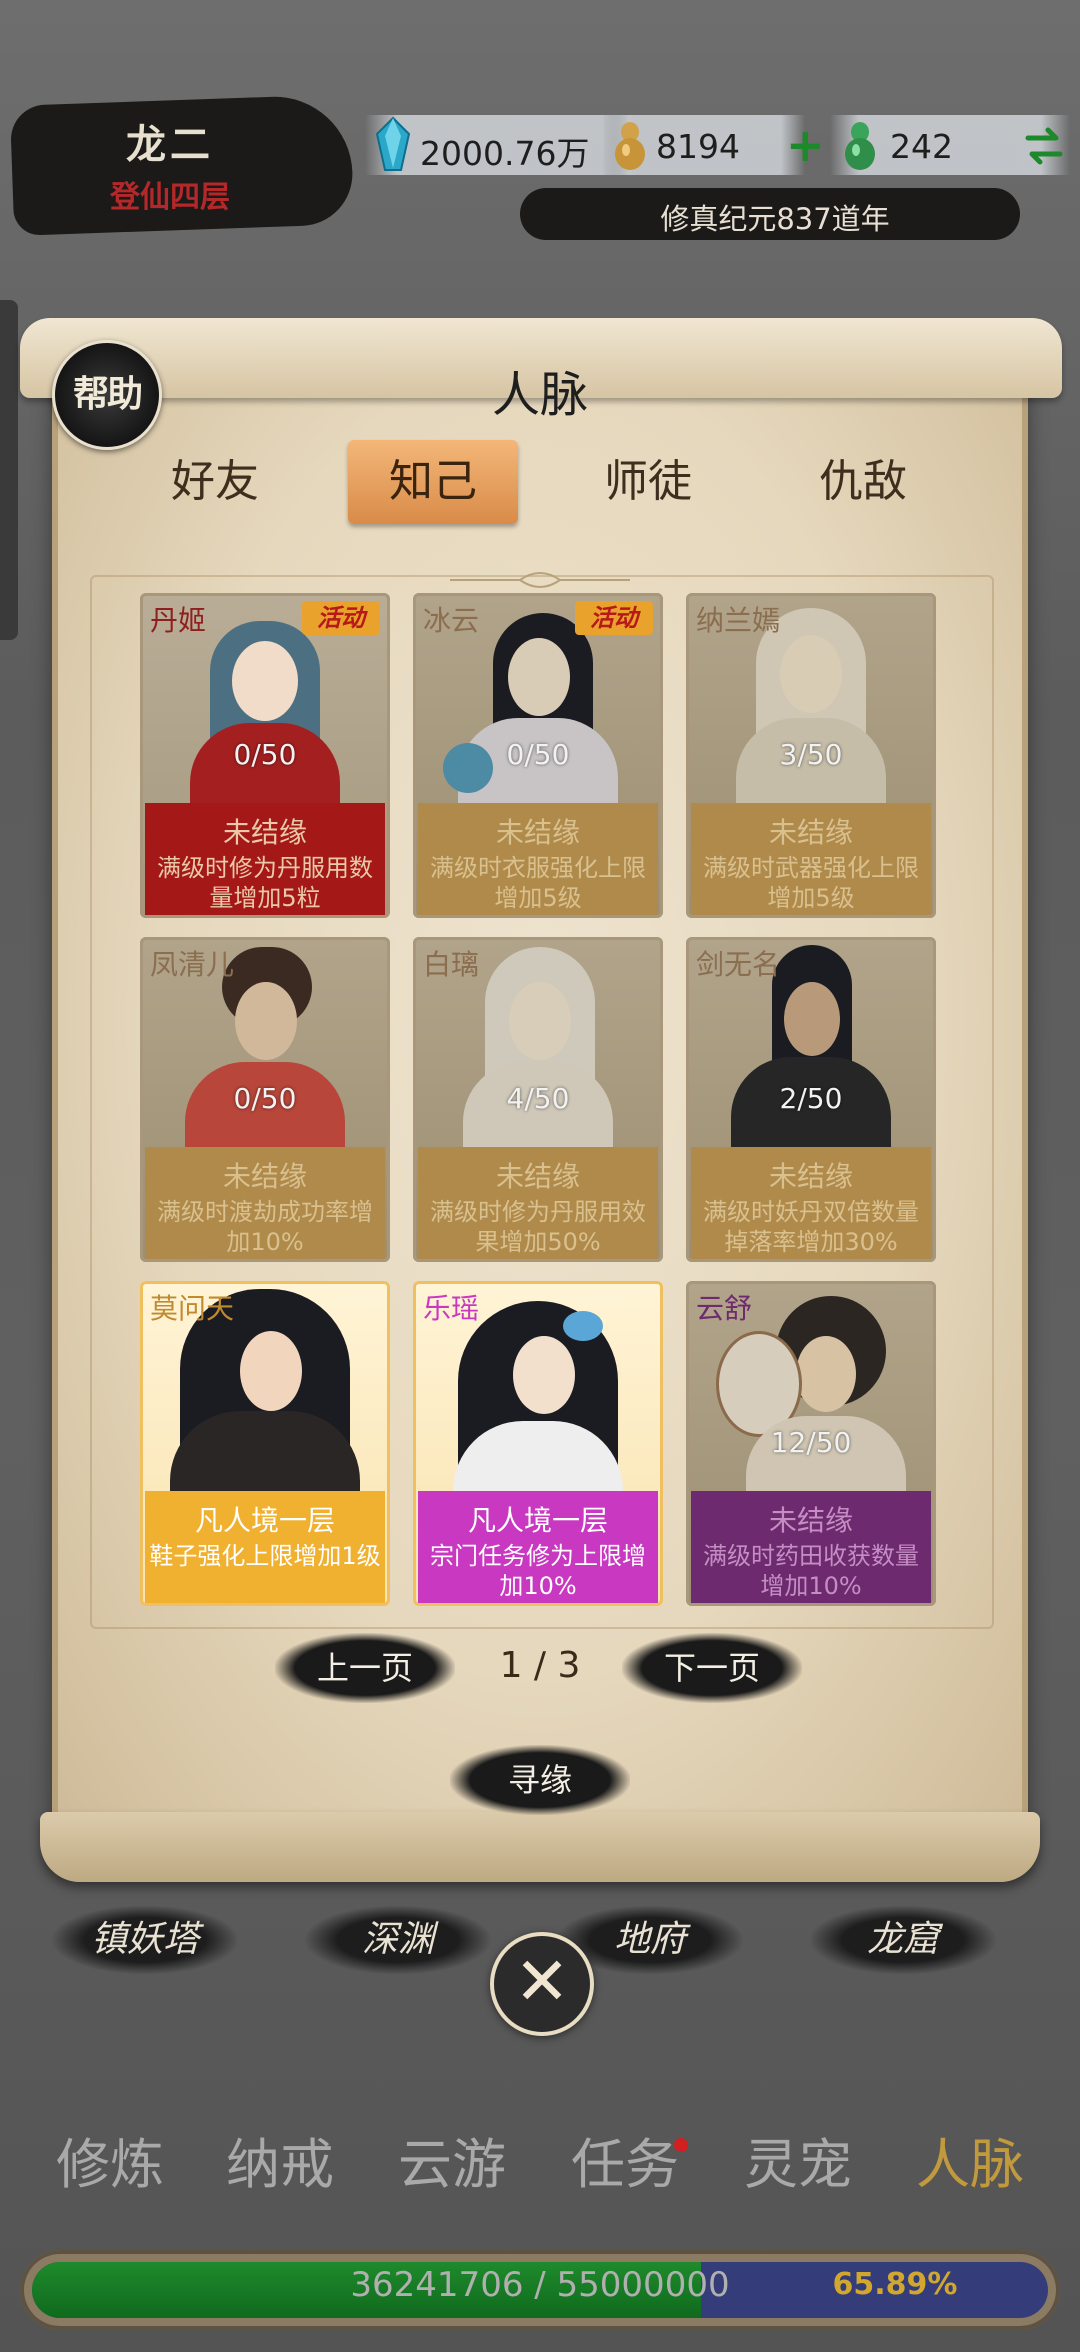 Image resolution: width=1080 pixels, height=2352 pixels. What do you see at coordinates (433, 482) in the screenshot?
I see `tab-confidants: 知己` at bounding box center [433, 482].